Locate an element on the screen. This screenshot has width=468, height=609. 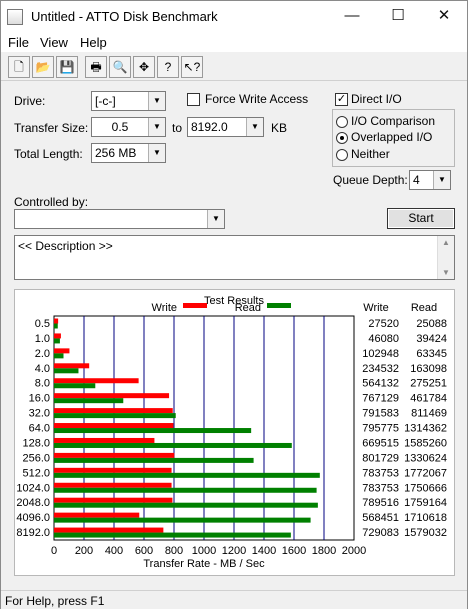
menu-view: View is located at coordinates (54, 42).